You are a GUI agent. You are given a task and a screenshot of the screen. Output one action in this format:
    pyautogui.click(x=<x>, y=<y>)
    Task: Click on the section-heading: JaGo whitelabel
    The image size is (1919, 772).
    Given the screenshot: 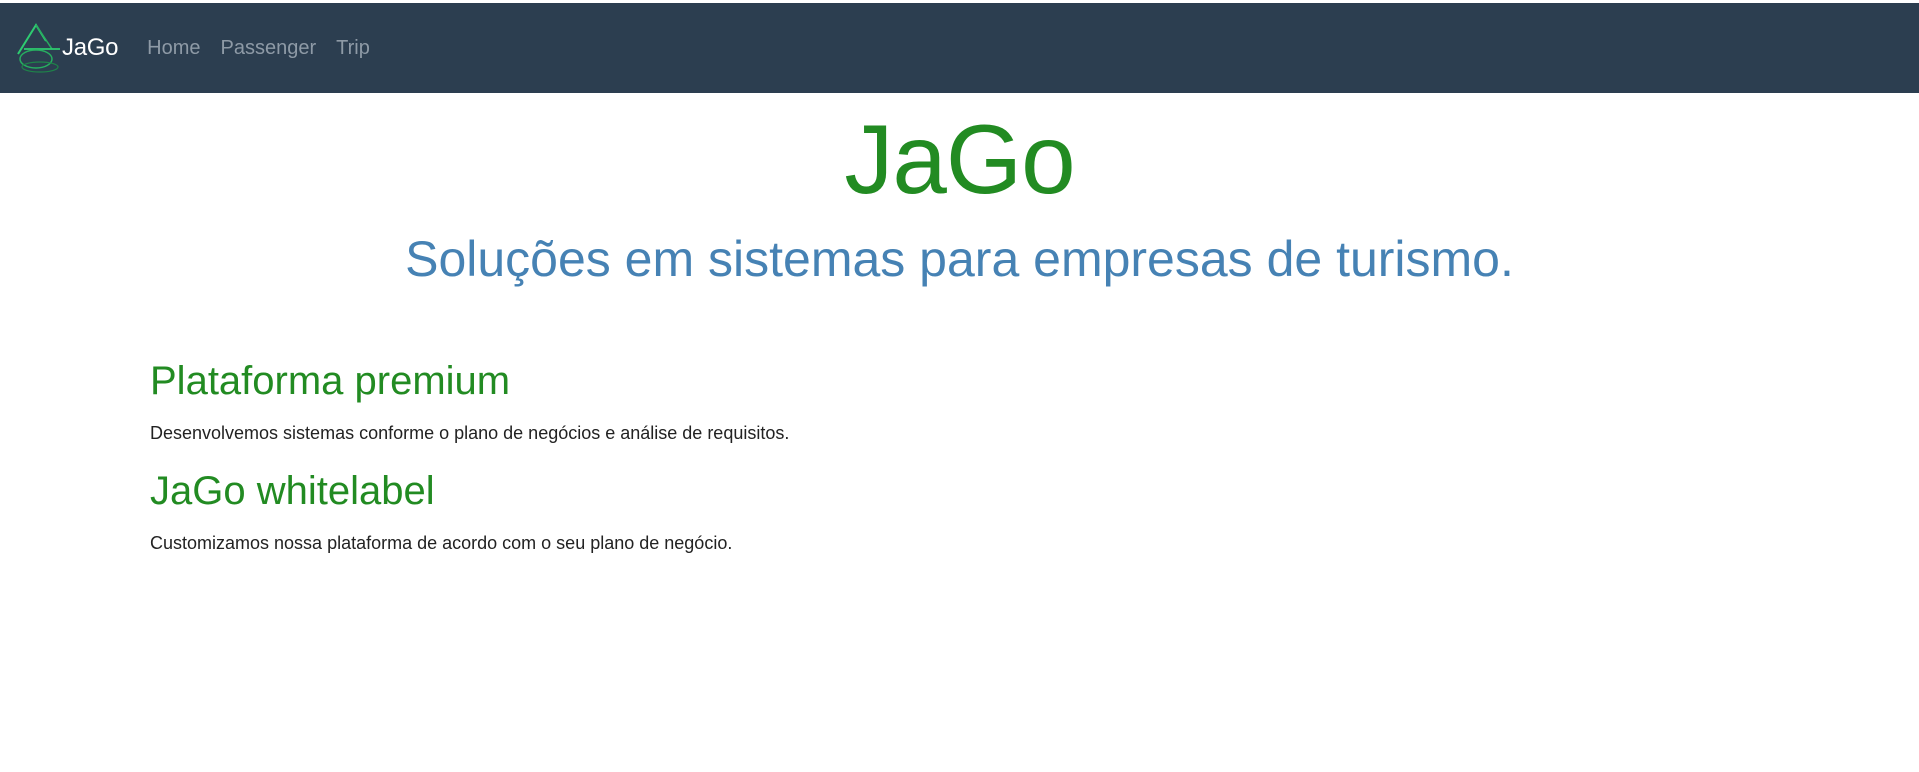 What is the action you would take?
    pyautogui.click(x=292, y=491)
    